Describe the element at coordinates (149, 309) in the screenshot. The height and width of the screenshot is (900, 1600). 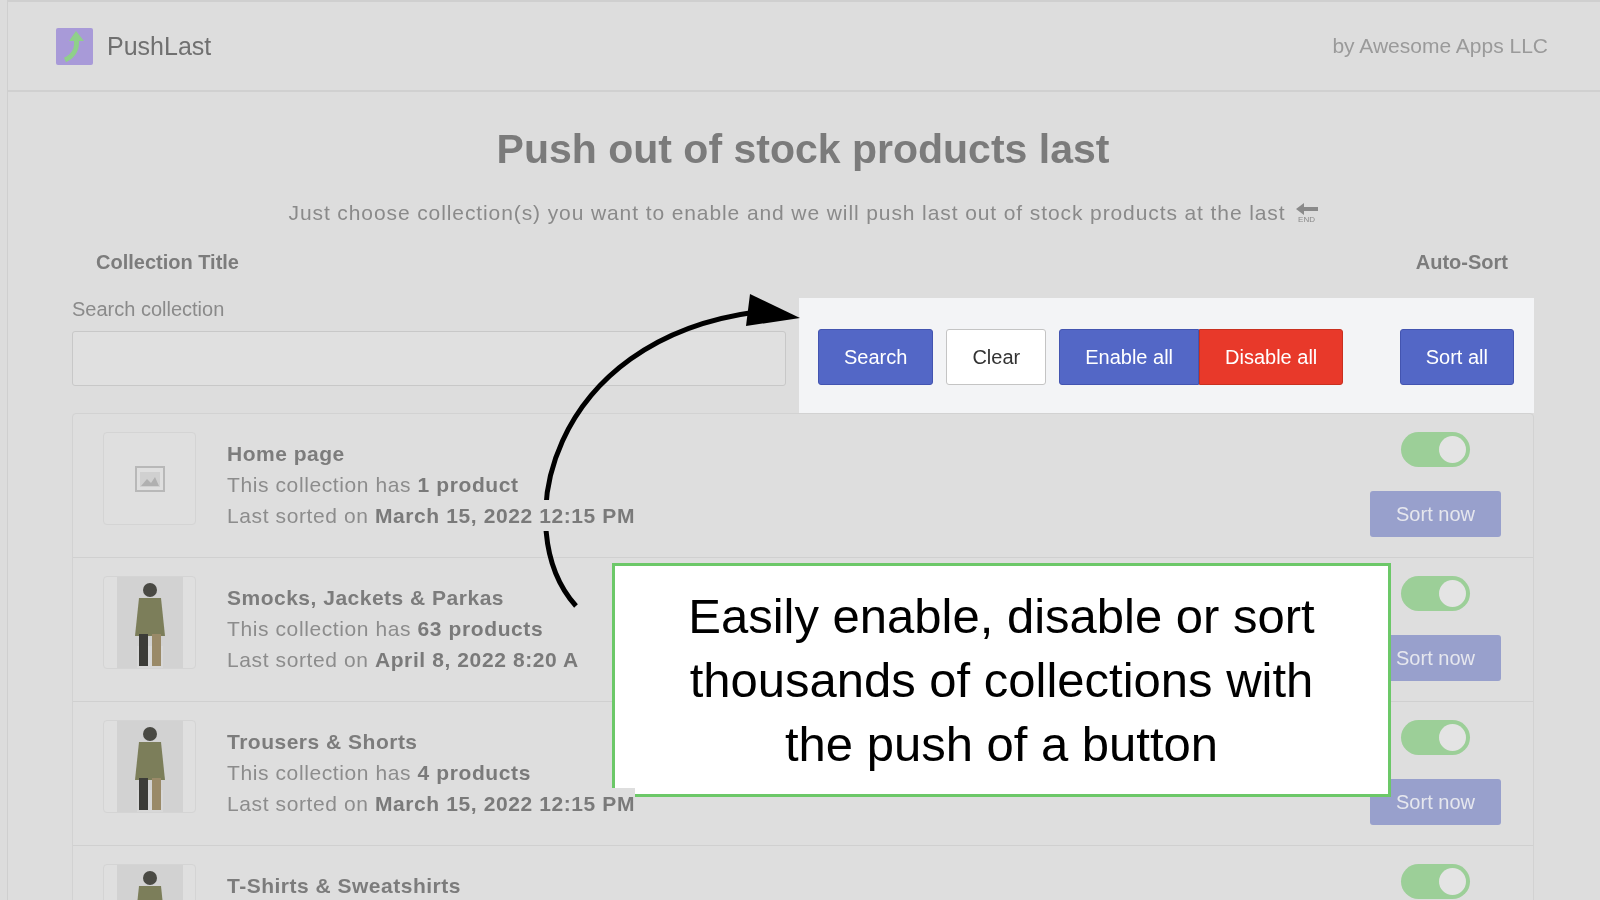
I see `field-label: Search collection` at that location.